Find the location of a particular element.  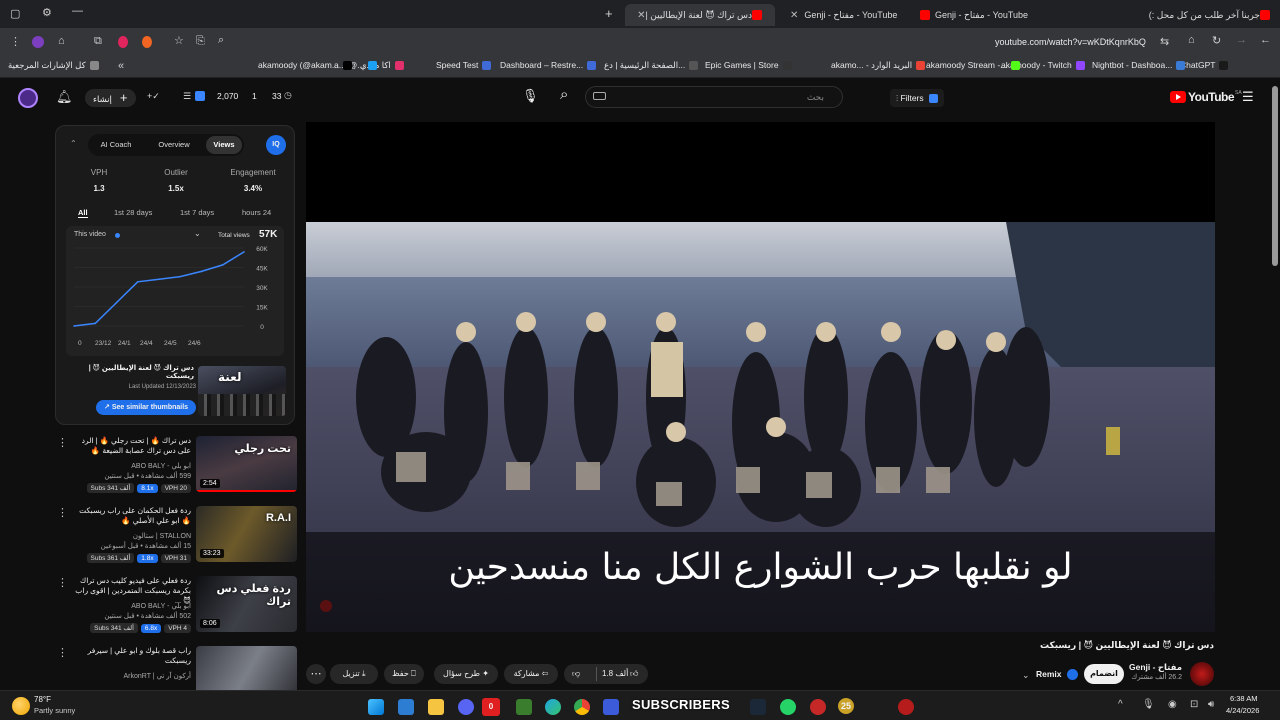

start-icon is located at coordinates (376, 707).